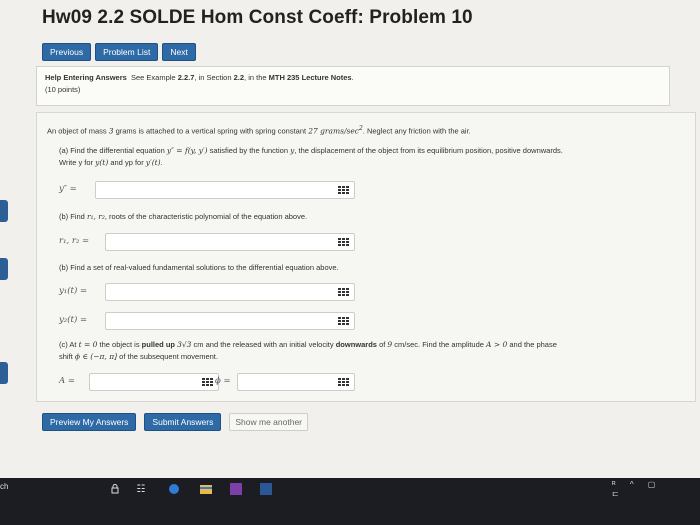  I want to click on y2-label: y₂(t) =, so click(73, 320).